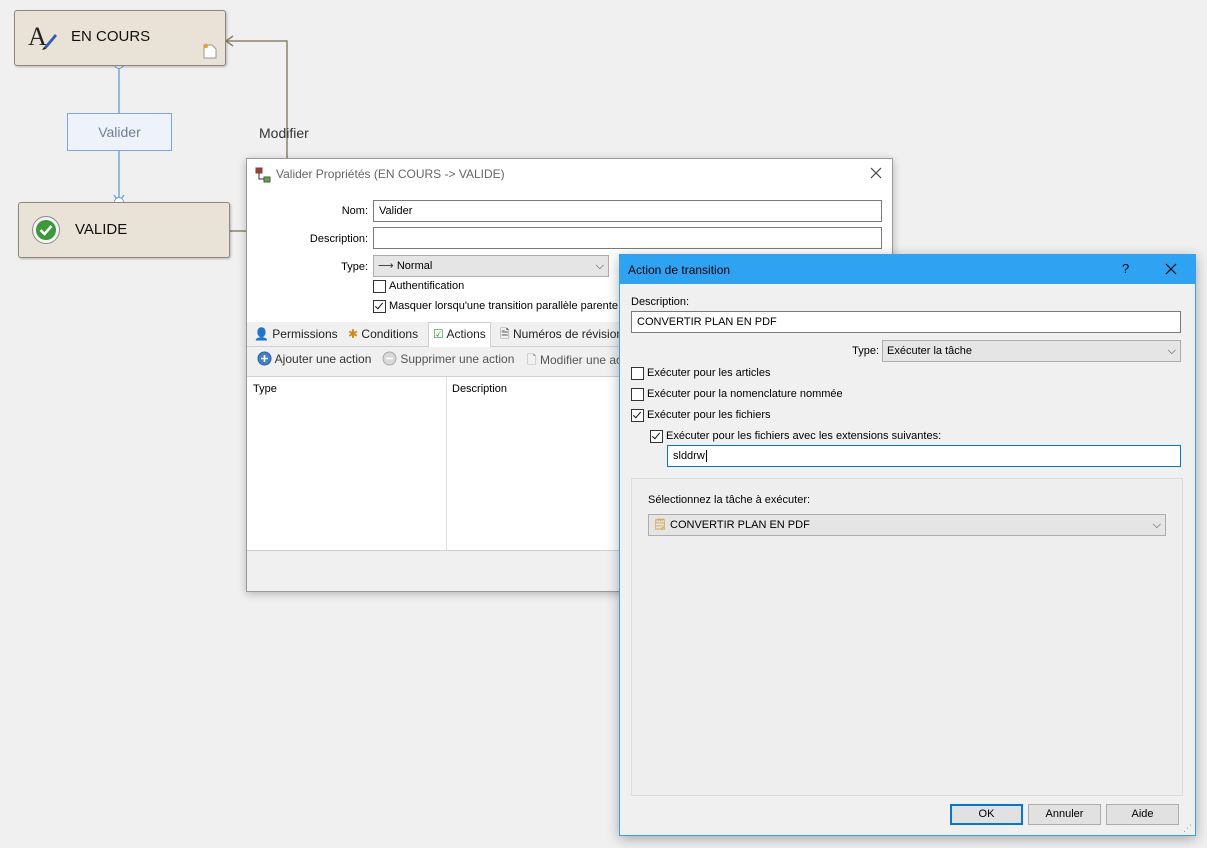  Describe the element at coordinates (323, 359) in the screenshot. I see `add-action-label: Ajouter une action` at that location.